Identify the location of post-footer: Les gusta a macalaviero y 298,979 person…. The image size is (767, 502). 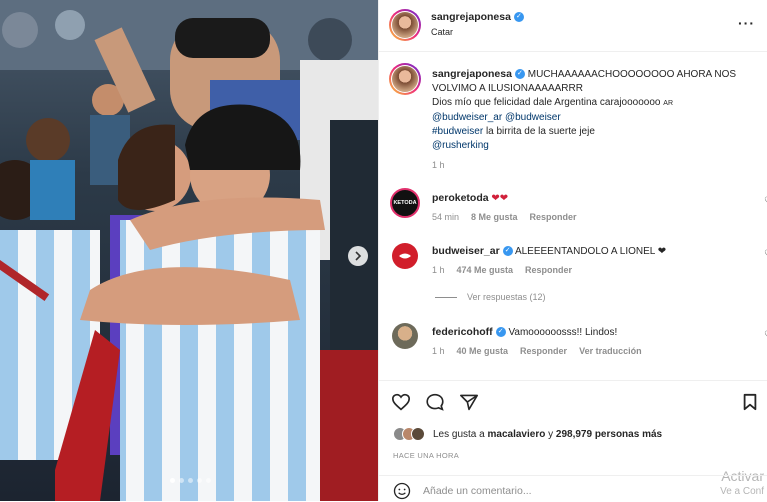
(573, 440).